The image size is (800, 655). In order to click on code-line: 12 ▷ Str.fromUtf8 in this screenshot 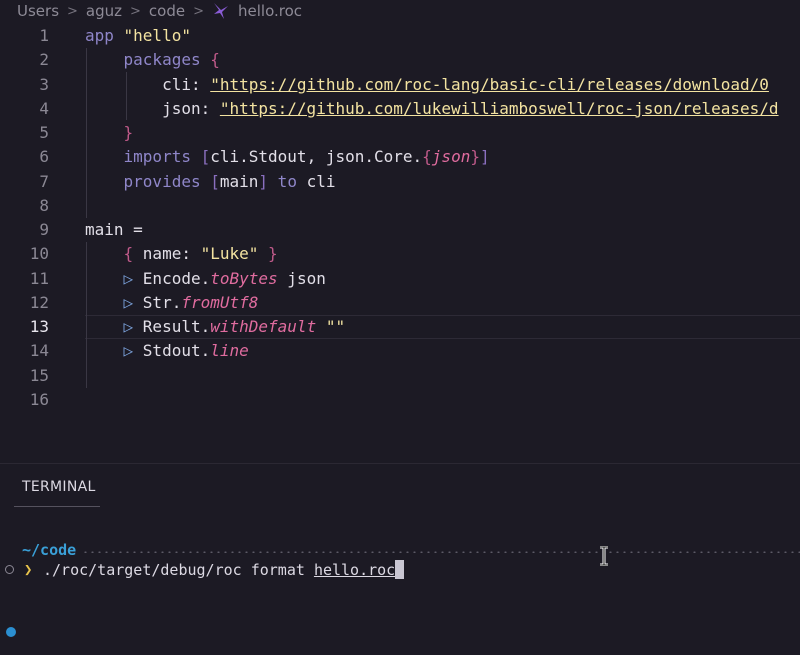, I will do `click(400, 303)`.